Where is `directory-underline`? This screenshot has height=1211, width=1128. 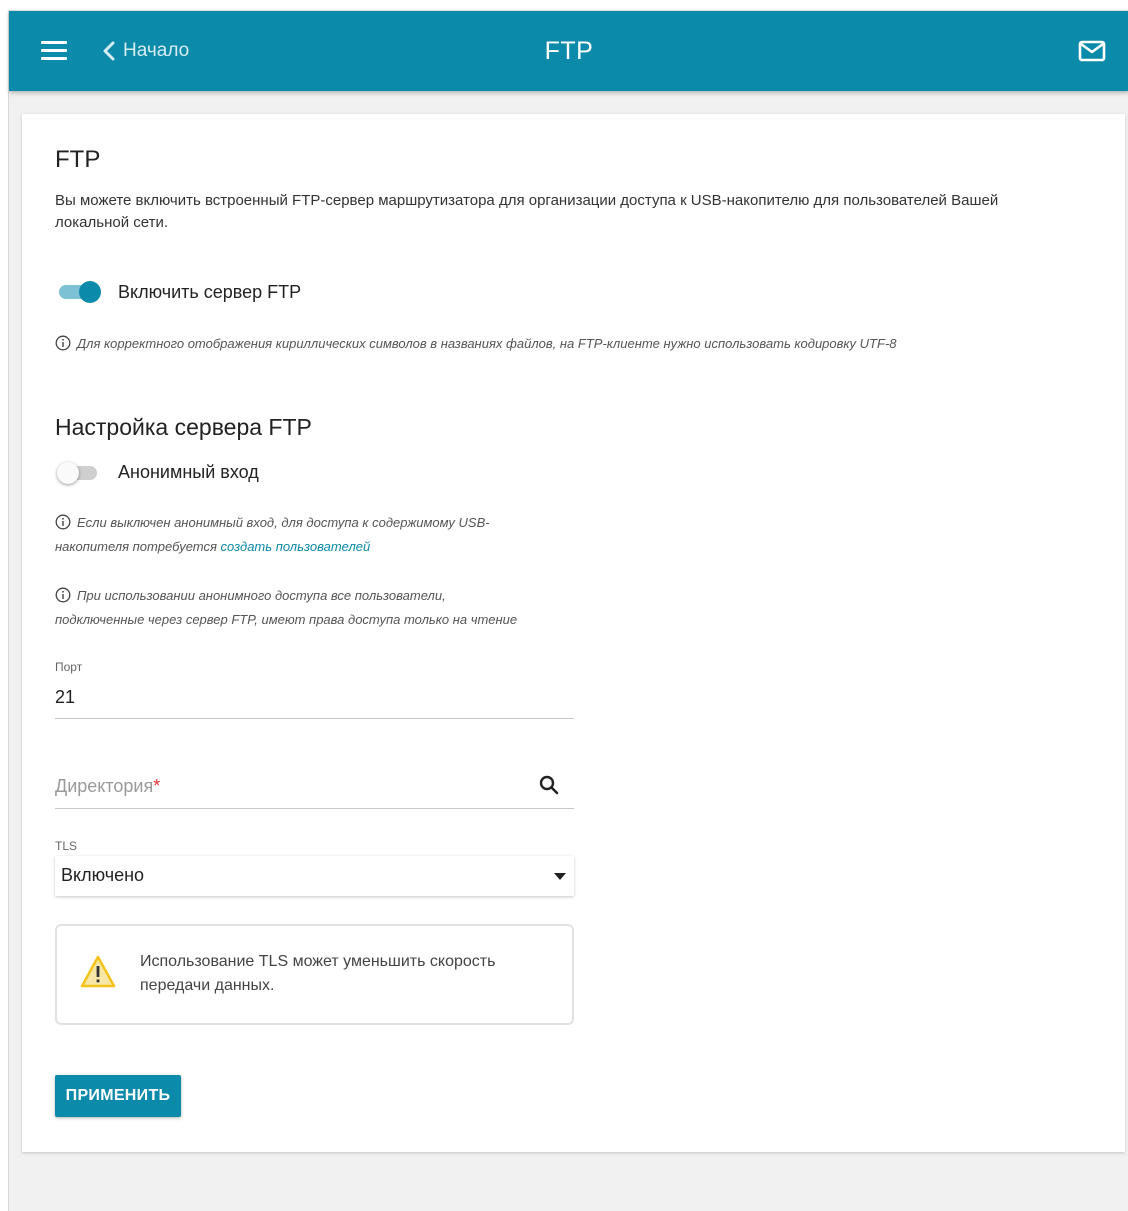
directory-underline is located at coordinates (314, 808).